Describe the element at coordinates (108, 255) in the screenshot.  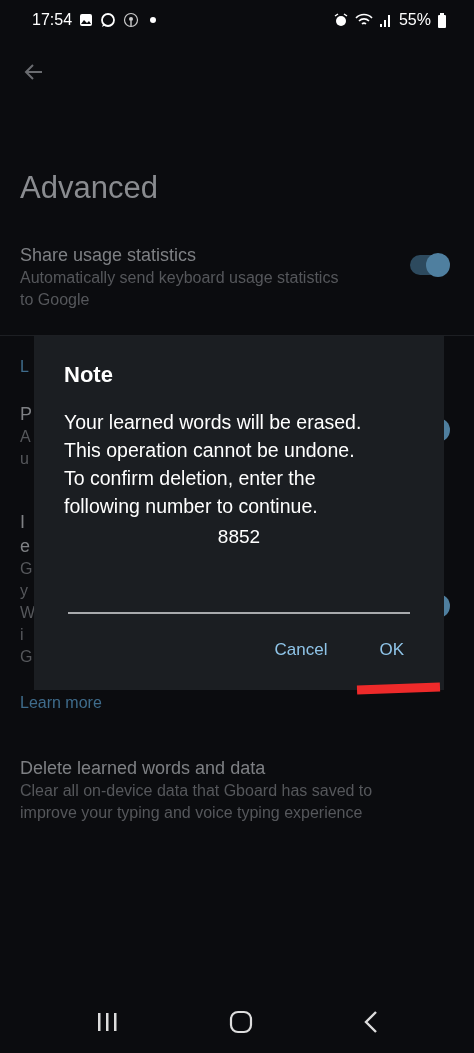
I see `setting-title: Share usage statistics` at that location.